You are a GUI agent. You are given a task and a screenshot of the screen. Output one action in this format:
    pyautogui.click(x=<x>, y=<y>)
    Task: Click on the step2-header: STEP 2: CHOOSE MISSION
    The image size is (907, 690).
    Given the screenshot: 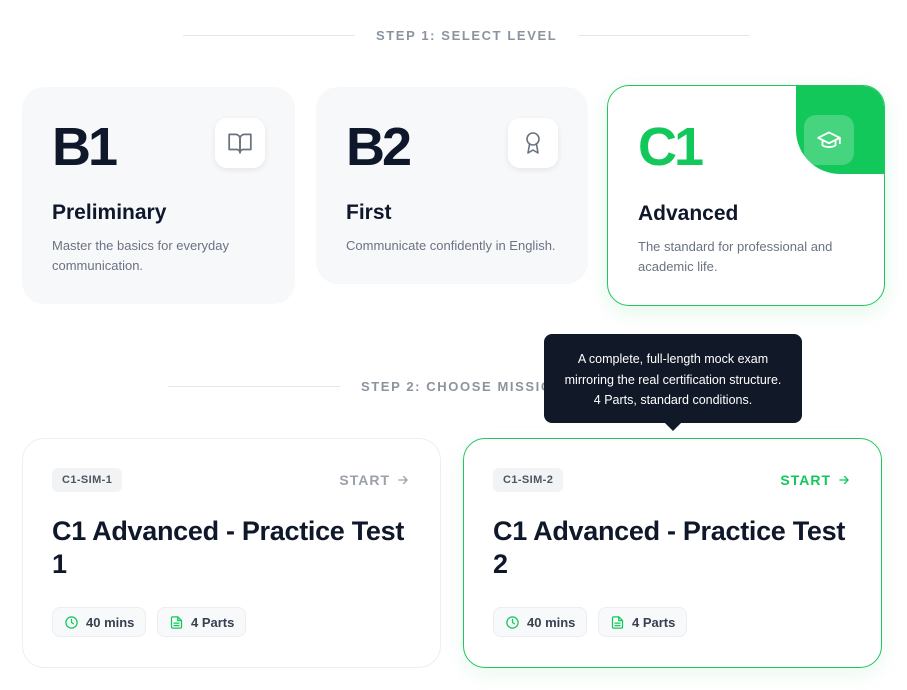 What is the action you would take?
    pyautogui.click(x=376, y=386)
    